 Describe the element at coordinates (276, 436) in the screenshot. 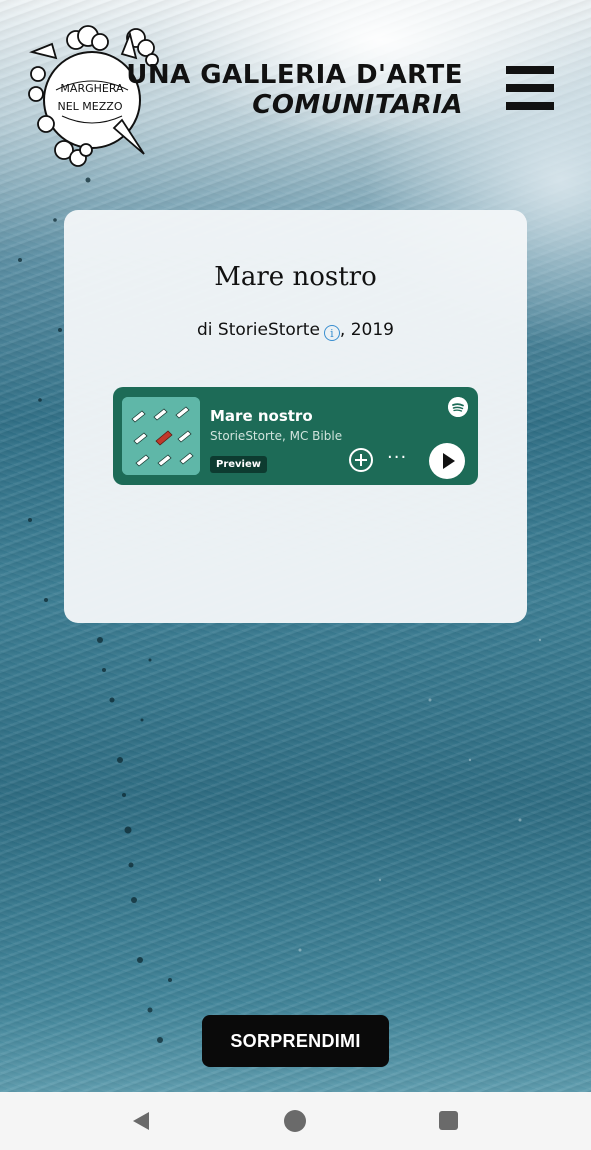

I see `track-artists: StorieStorte, MC Bible` at that location.